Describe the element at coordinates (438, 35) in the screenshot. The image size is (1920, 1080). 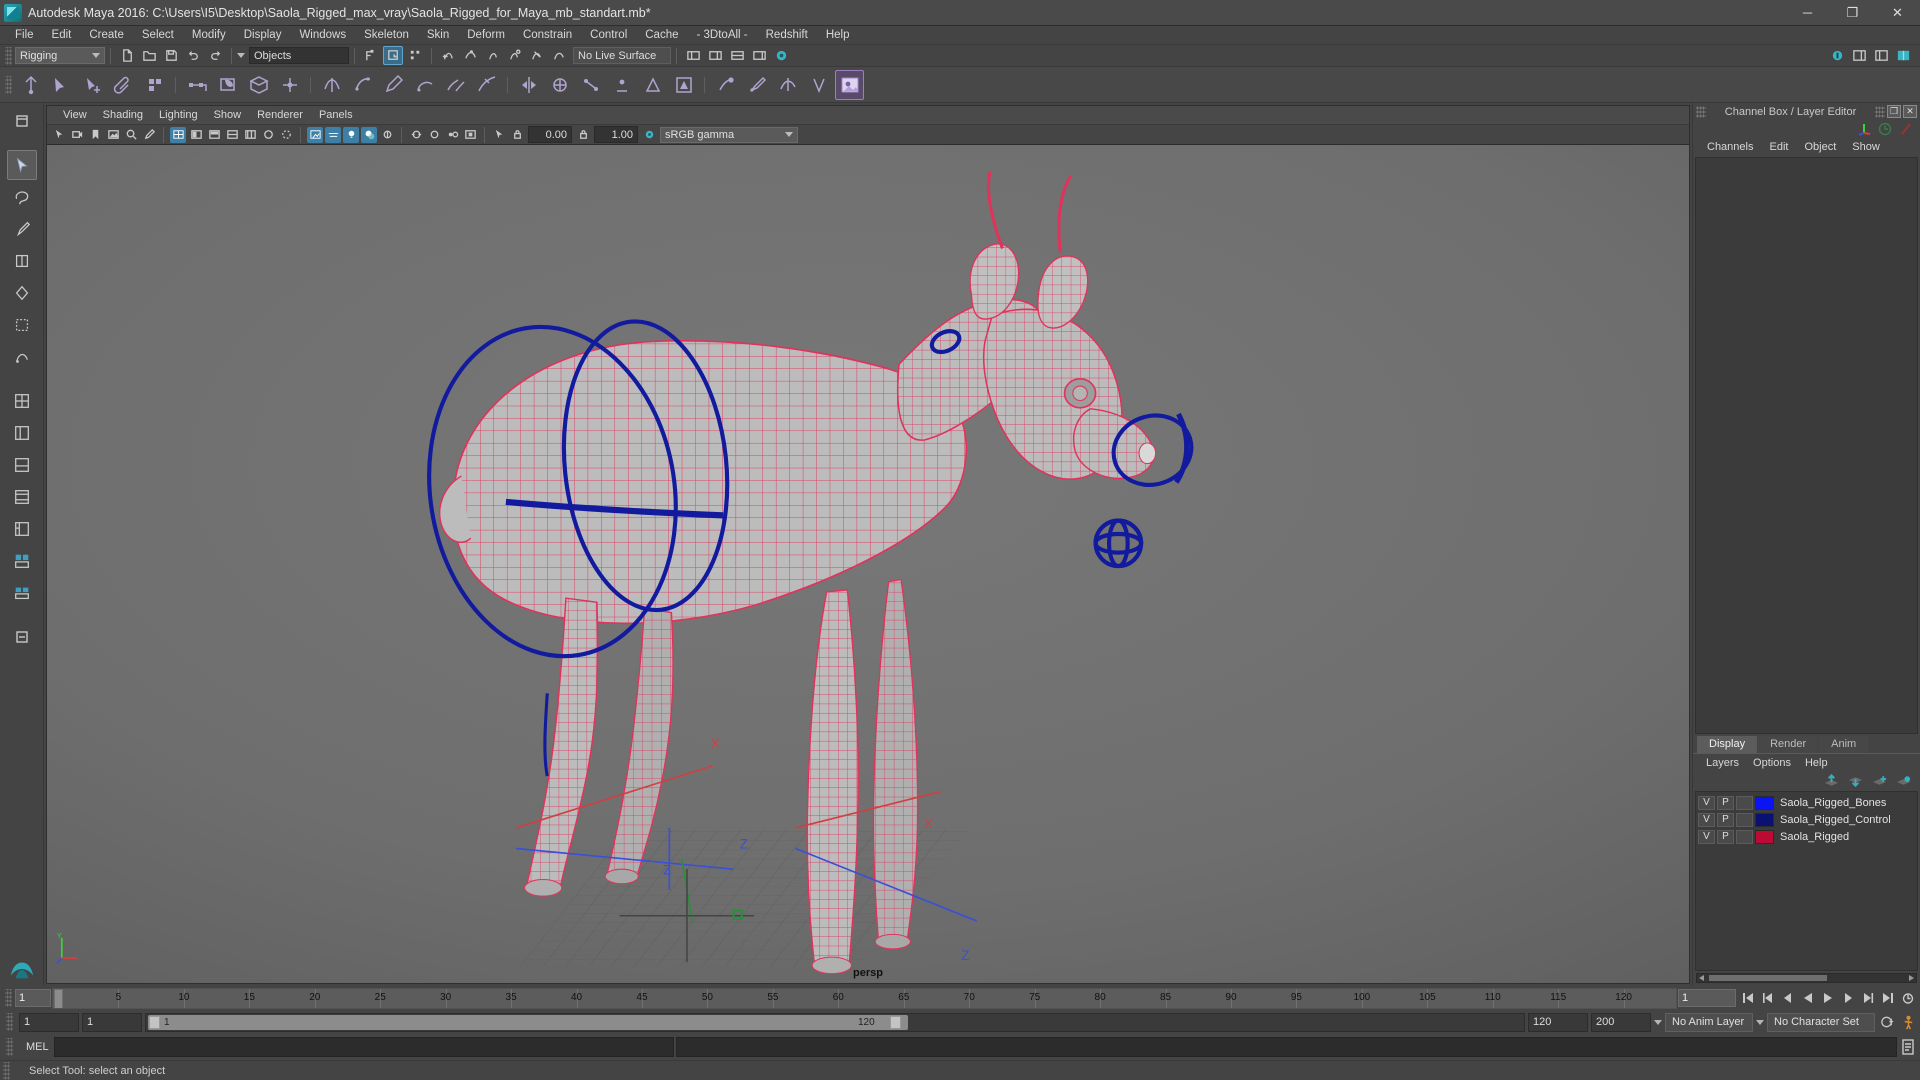
I see `menu-skin: Skin` at that location.